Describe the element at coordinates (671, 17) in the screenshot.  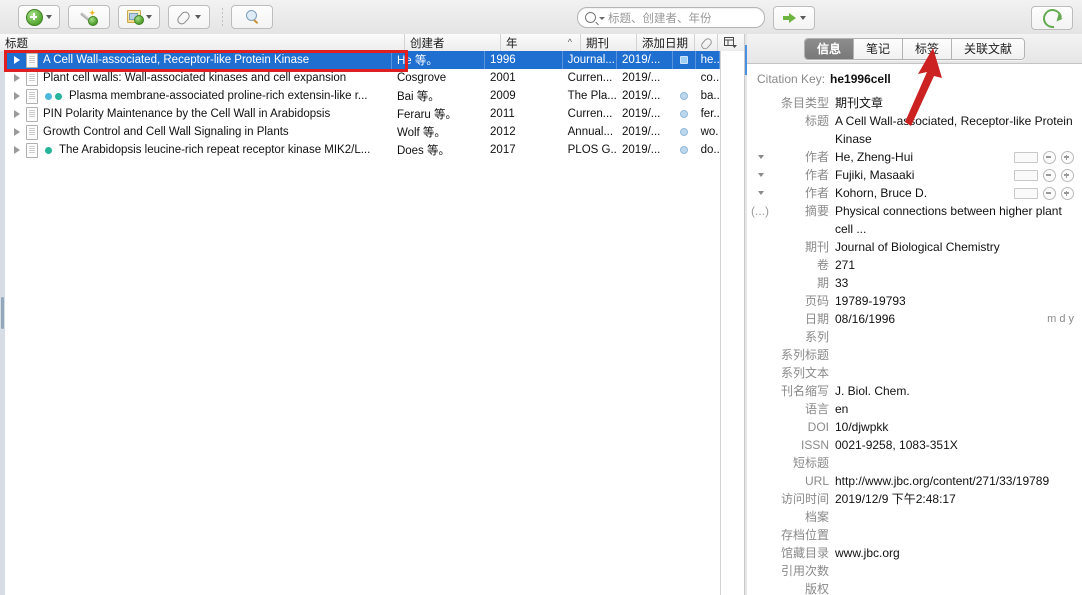
I see `search-input: 标题、创建者、年份` at that location.